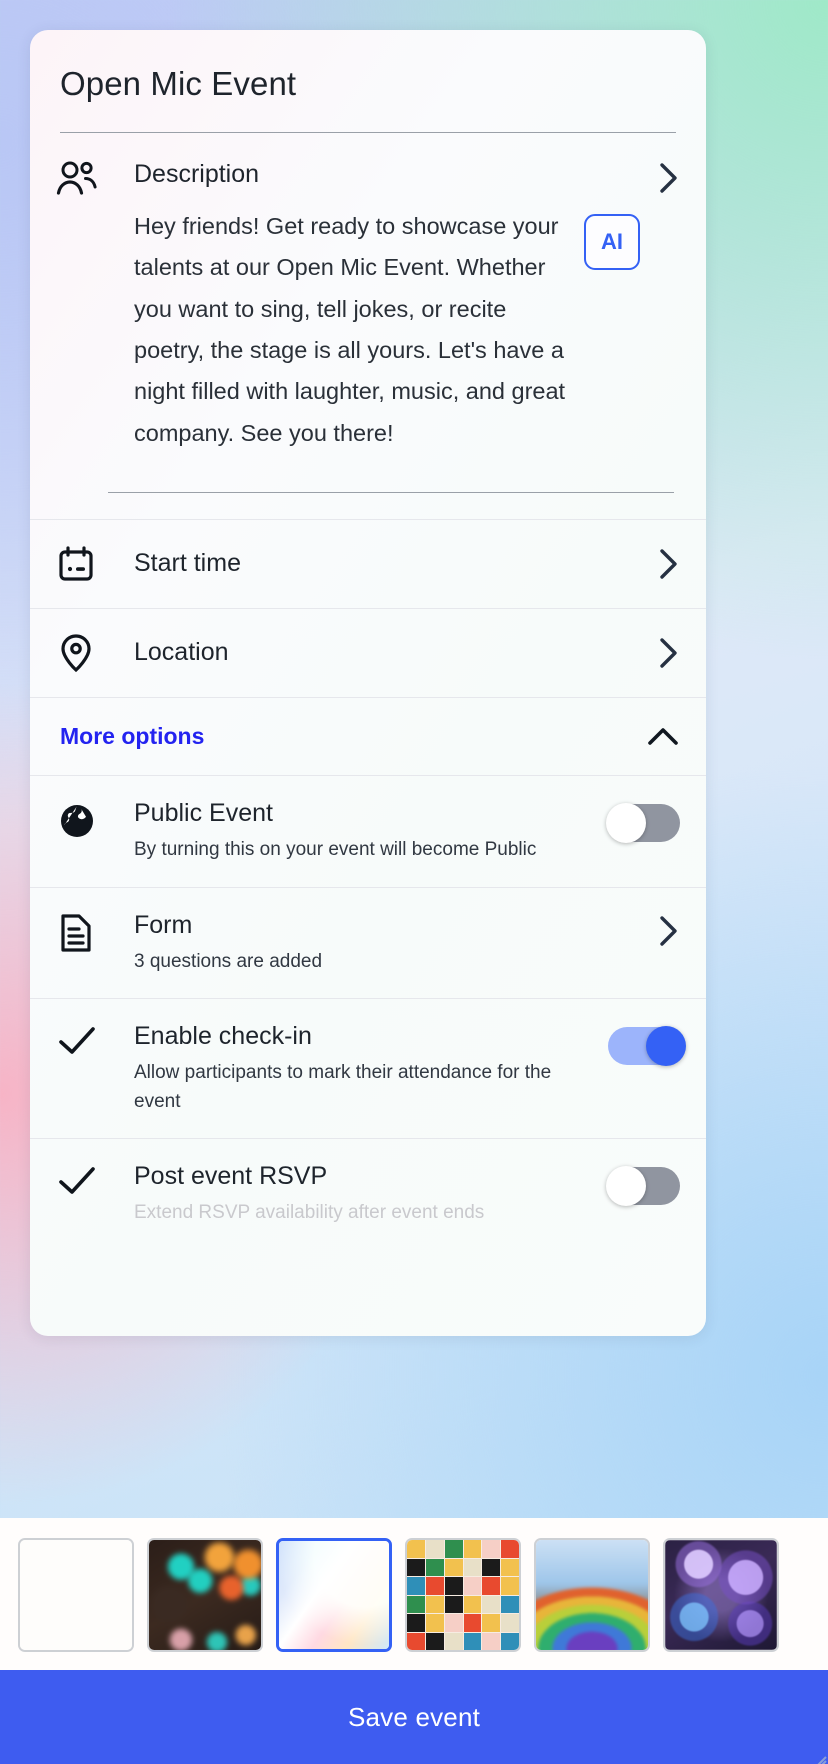 Image resolution: width=828 pixels, height=1764 pixels. Describe the element at coordinates (205, 1595) in the screenshot. I see `theme-thumb-bokeh-lights` at that location.